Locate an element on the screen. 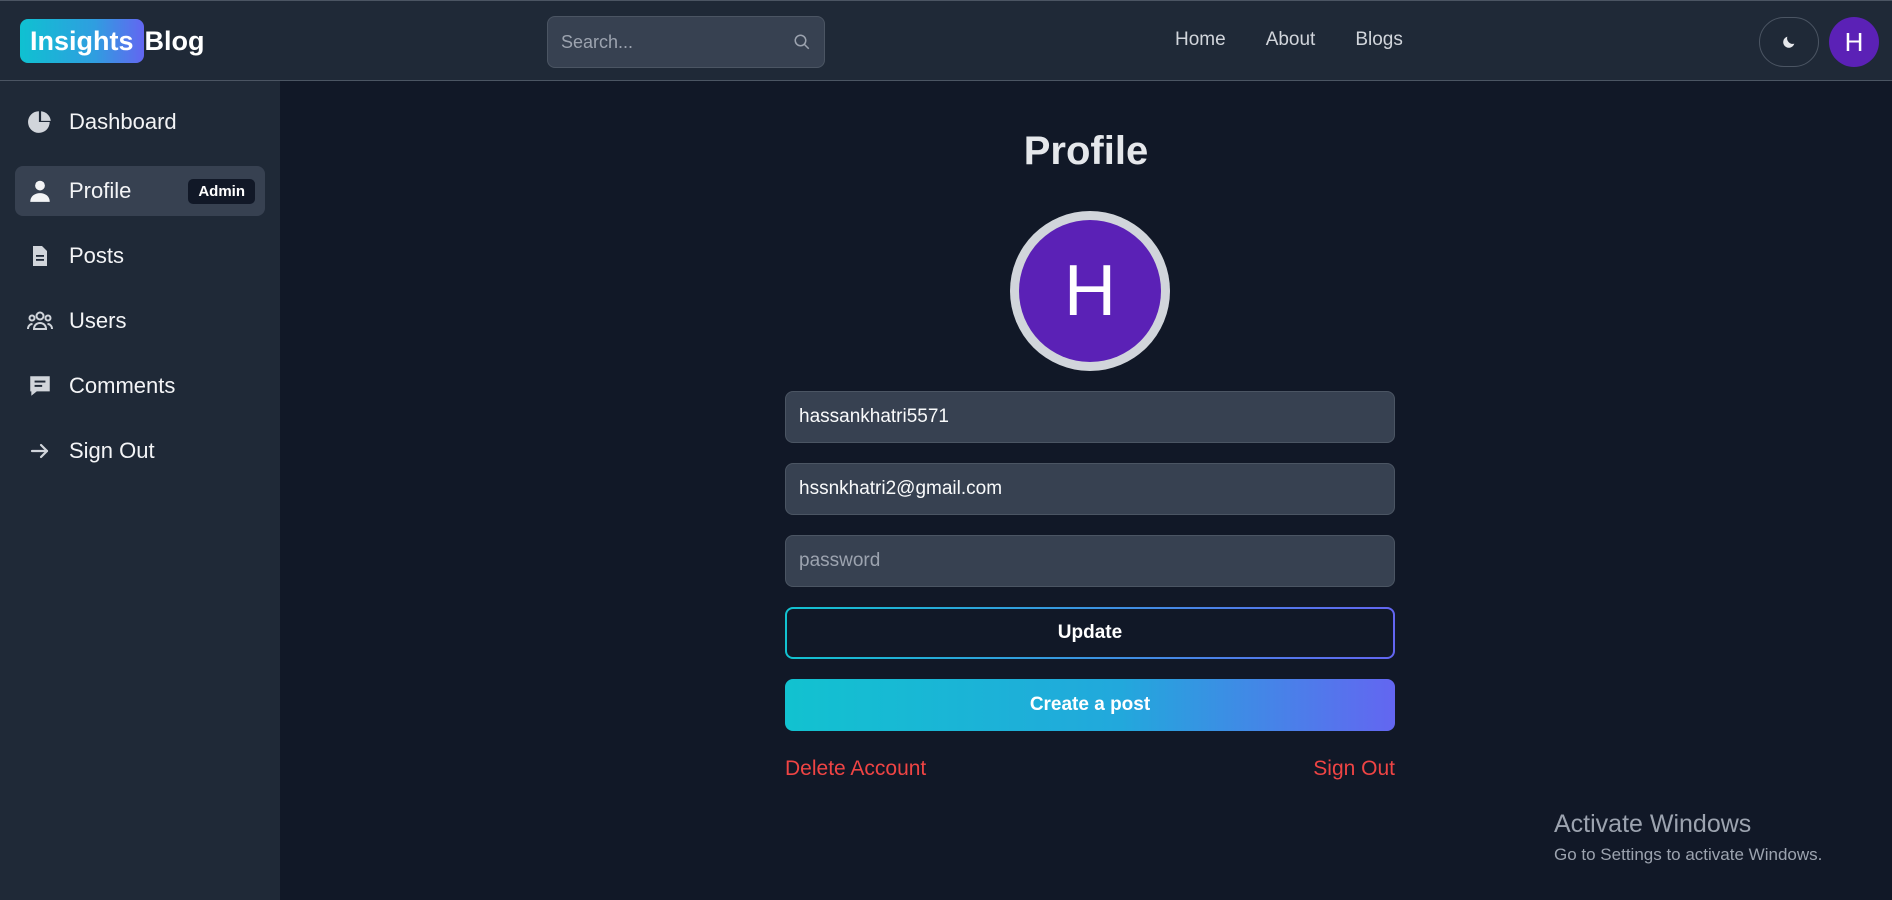 The width and height of the screenshot is (1892, 900). sidebar-item-sign-out: Sign Out is located at coordinates (140, 451).